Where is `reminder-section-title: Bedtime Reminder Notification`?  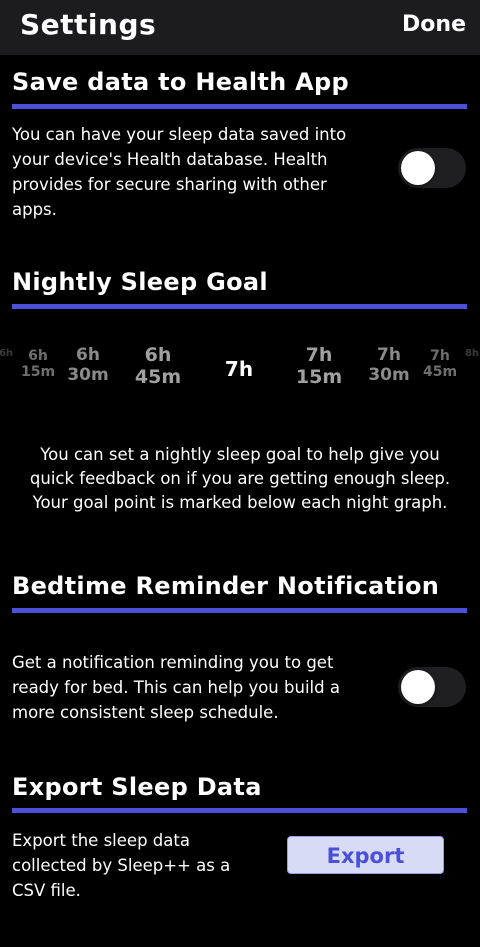 reminder-section-title: Bedtime Reminder Notification is located at coordinates (226, 586).